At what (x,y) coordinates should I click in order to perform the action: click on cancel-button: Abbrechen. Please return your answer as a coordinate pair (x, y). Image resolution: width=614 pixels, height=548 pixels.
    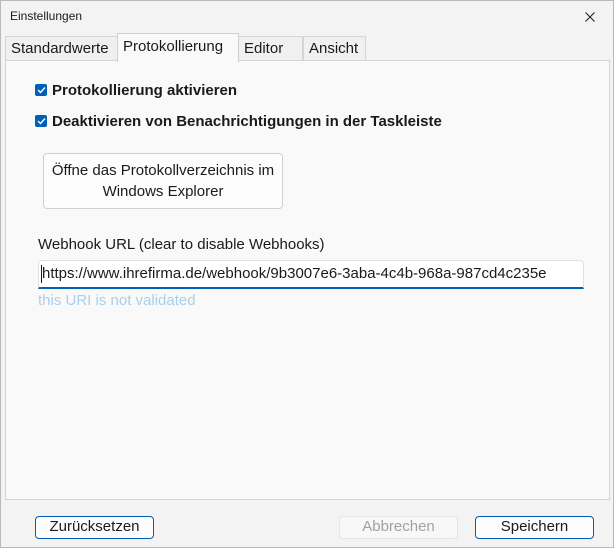
    Looking at the image, I should click on (398, 527).